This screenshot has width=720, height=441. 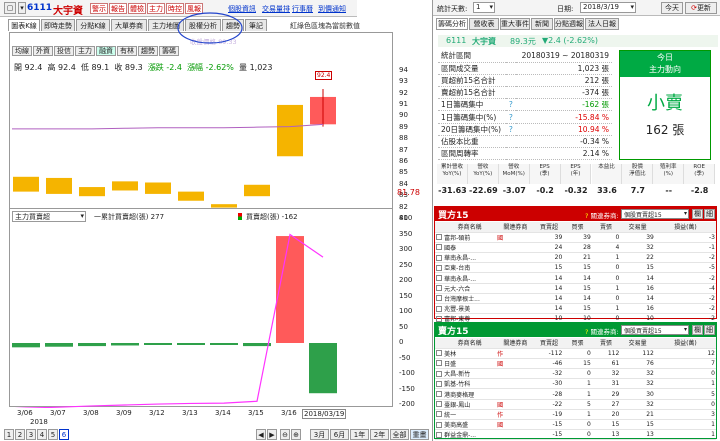 I want to click on sell_panel-btn-detail: 細, so click(x=709, y=330).